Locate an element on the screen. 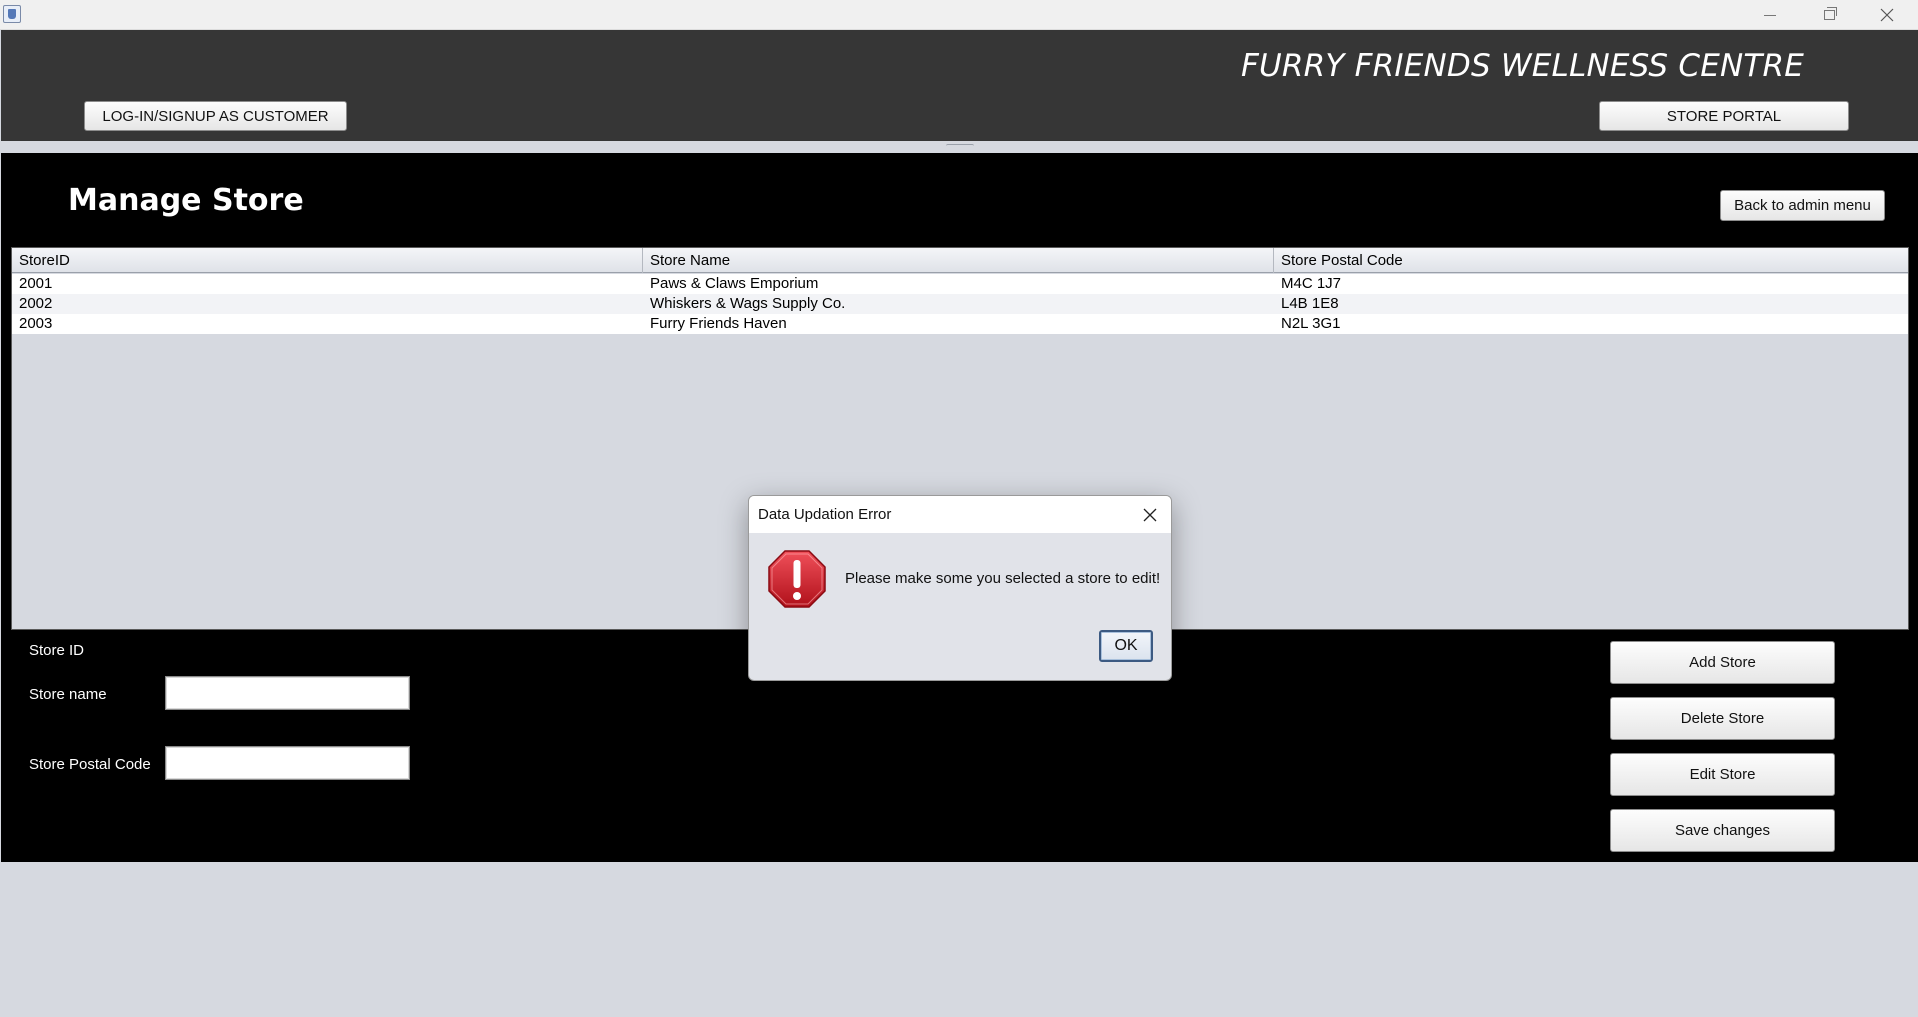 The height and width of the screenshot is (1017, 1918). minimize-icon is located at coordinates (1770, 15).